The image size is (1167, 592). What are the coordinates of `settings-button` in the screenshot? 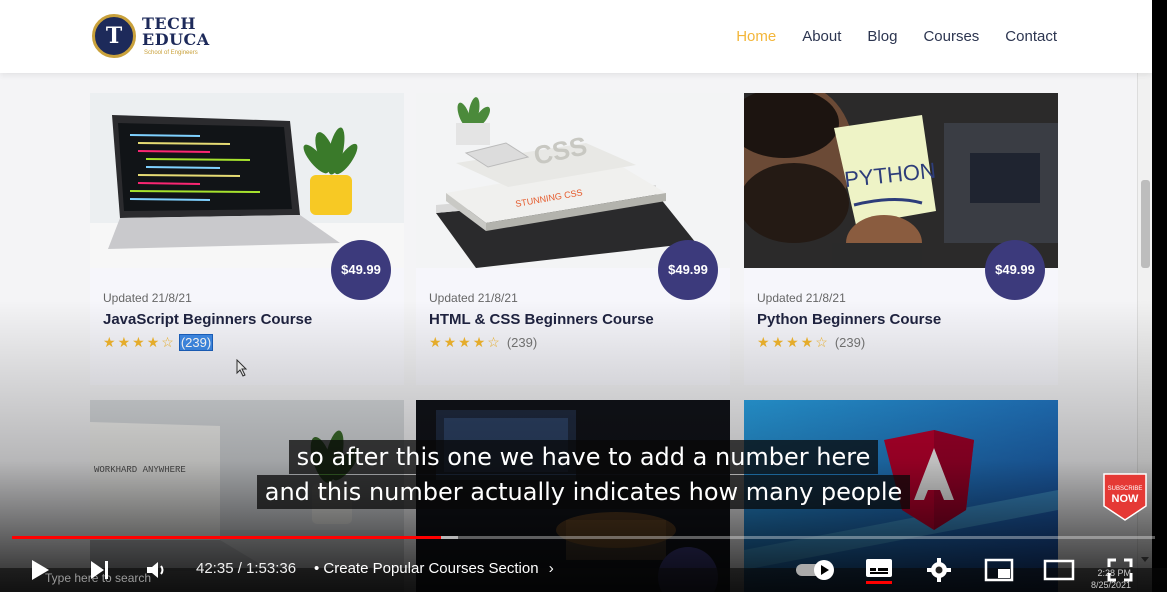 It's located at (939, 570).